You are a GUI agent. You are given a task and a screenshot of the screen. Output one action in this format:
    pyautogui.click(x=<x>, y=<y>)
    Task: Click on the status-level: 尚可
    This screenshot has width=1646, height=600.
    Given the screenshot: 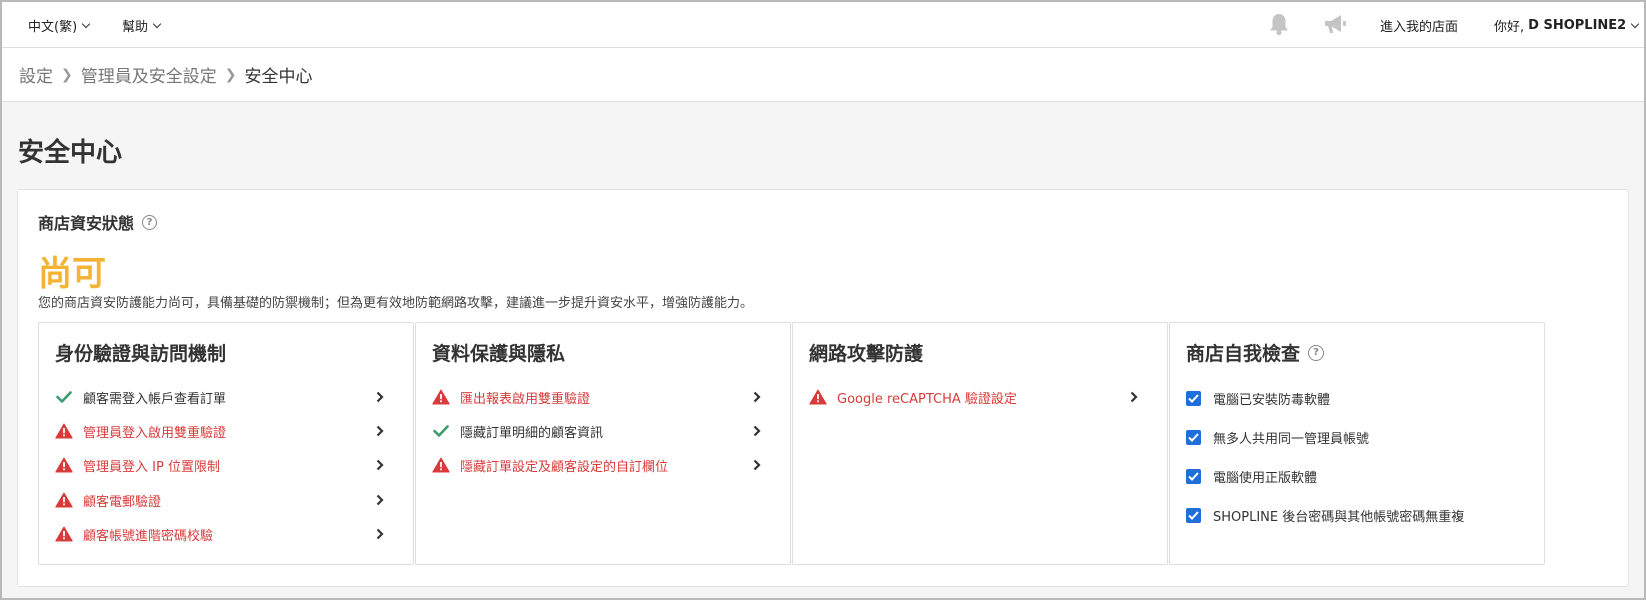 What is the action you would take?
    pyautogui.click(x=72, y=274)
    